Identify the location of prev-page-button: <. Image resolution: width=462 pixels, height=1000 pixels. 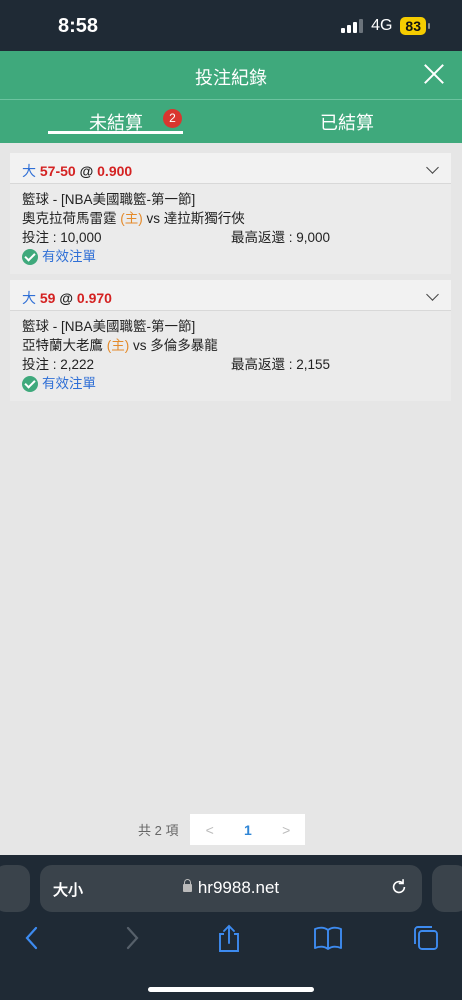
(210, 830).